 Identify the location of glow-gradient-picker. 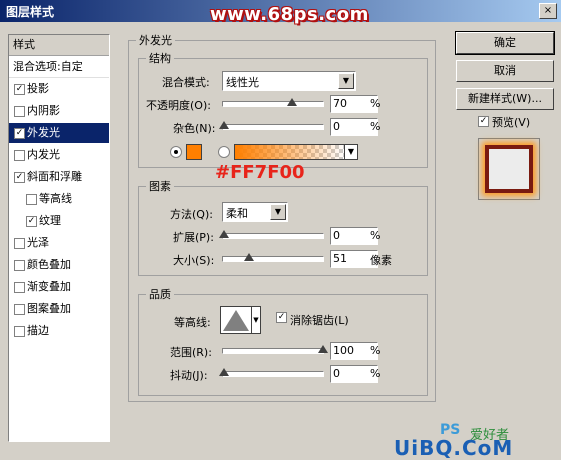
(290, 152).